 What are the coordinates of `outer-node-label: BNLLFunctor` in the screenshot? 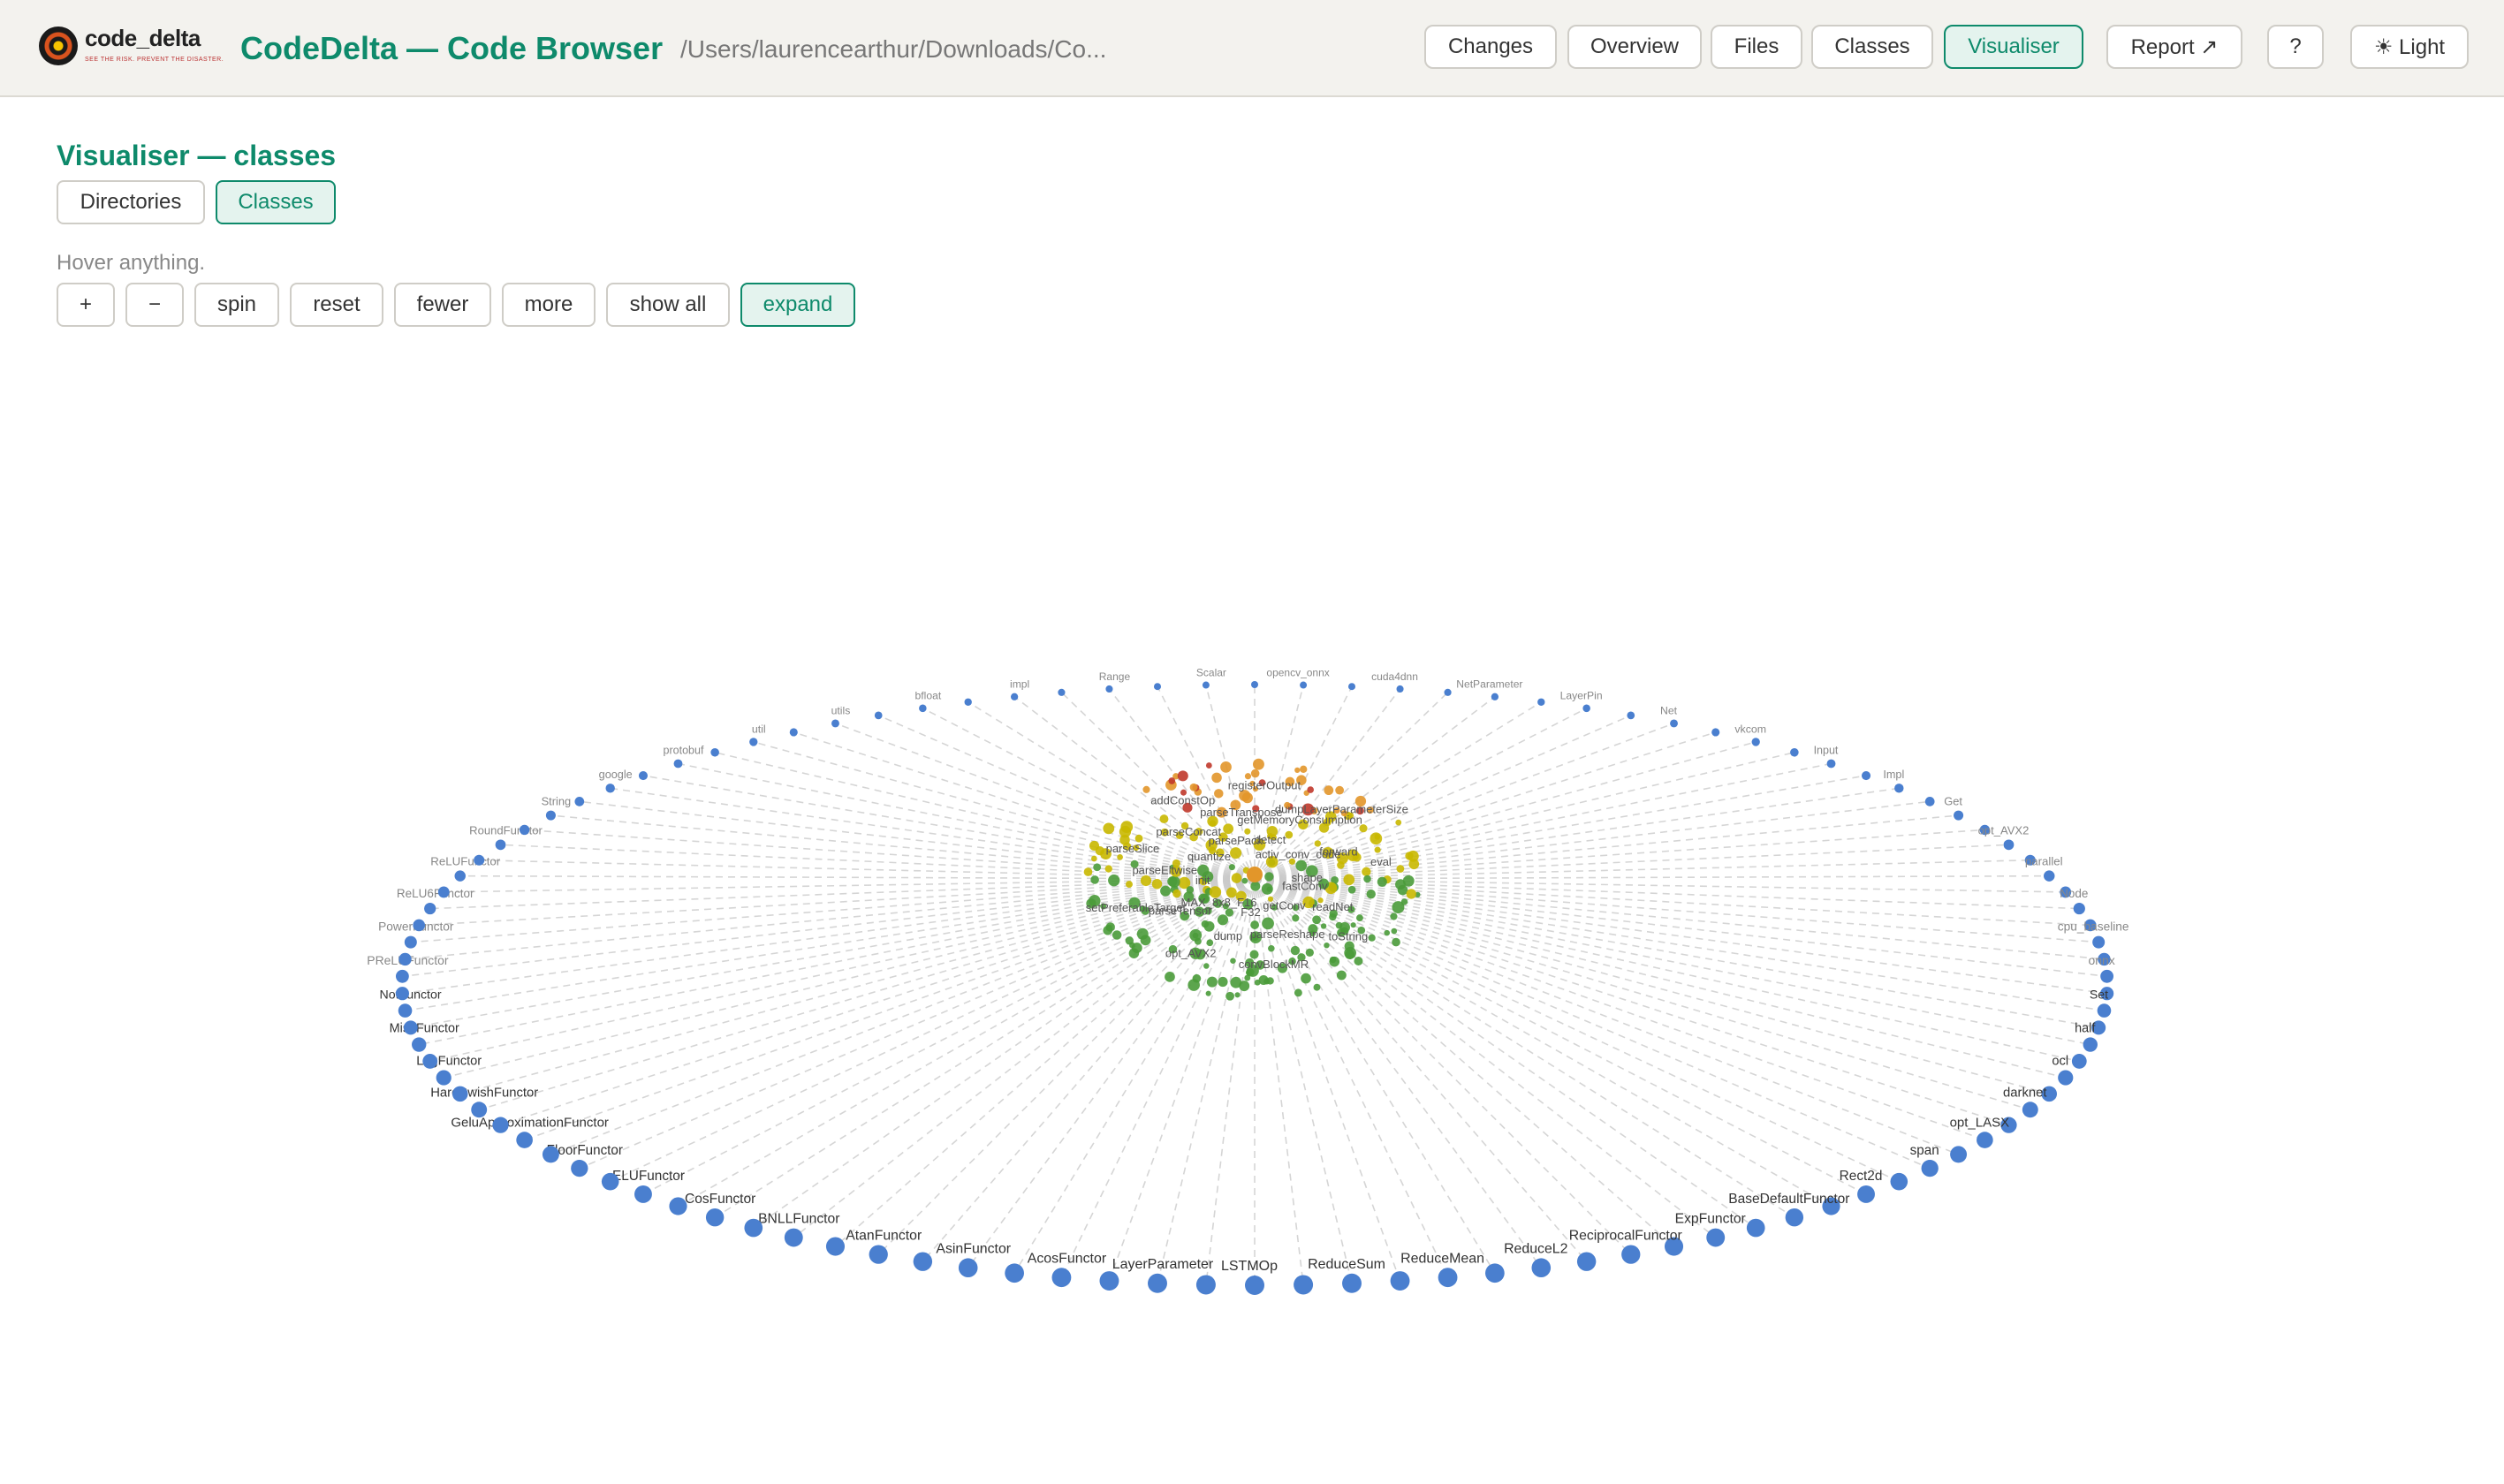 It's located at (798, 1219).